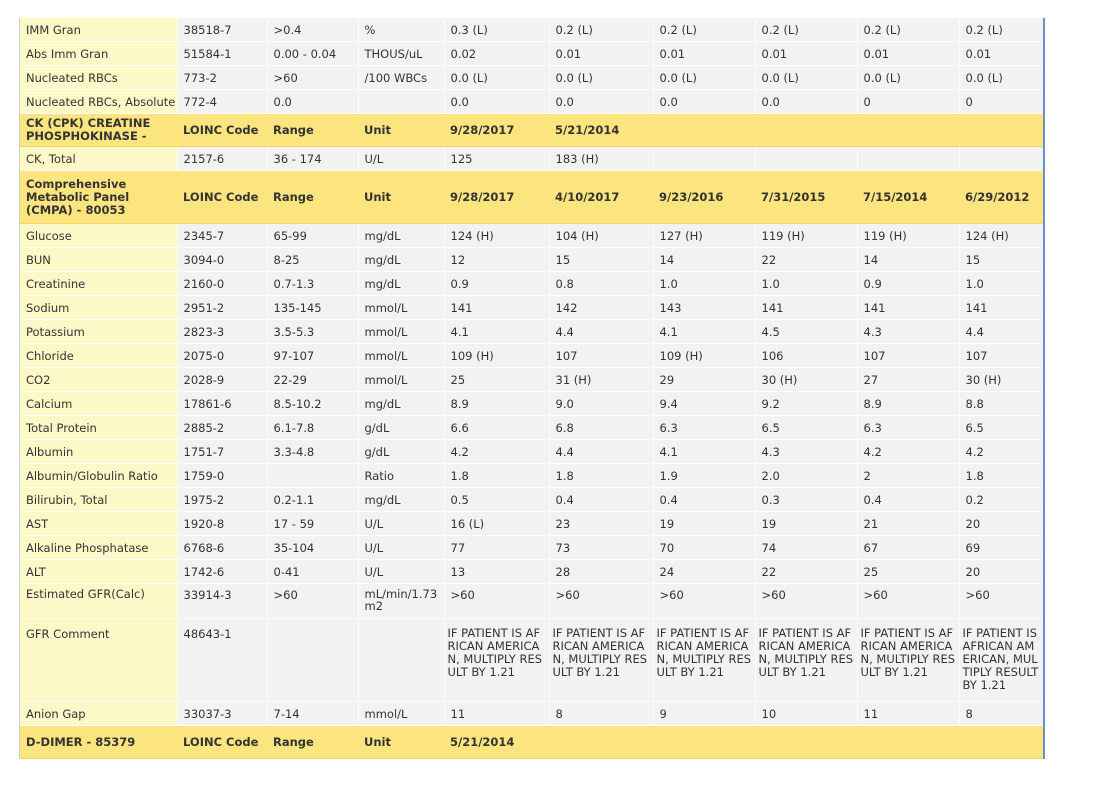 The width and height of the screenshot is (1120, 791). I want to click on cell-value-6: 141, so click(1001, 307).